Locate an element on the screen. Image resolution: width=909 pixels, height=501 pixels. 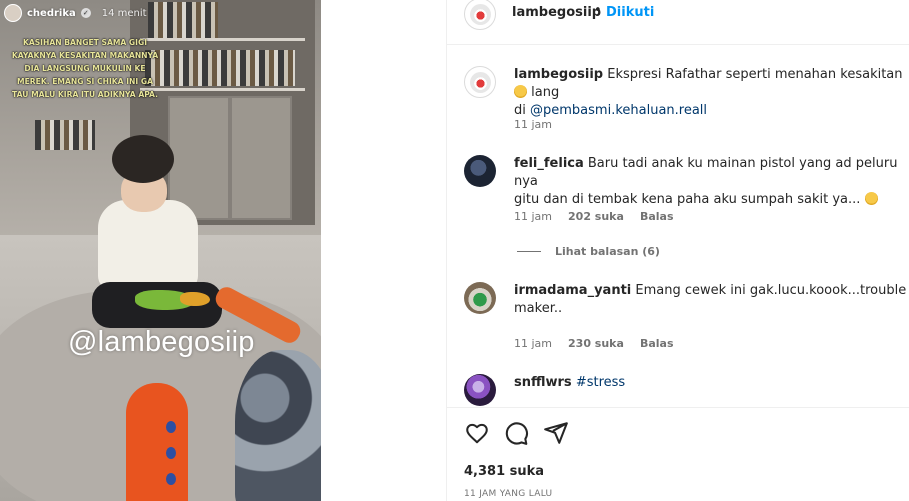
verified-icon: ✓ is located at coordinates (85, 13).